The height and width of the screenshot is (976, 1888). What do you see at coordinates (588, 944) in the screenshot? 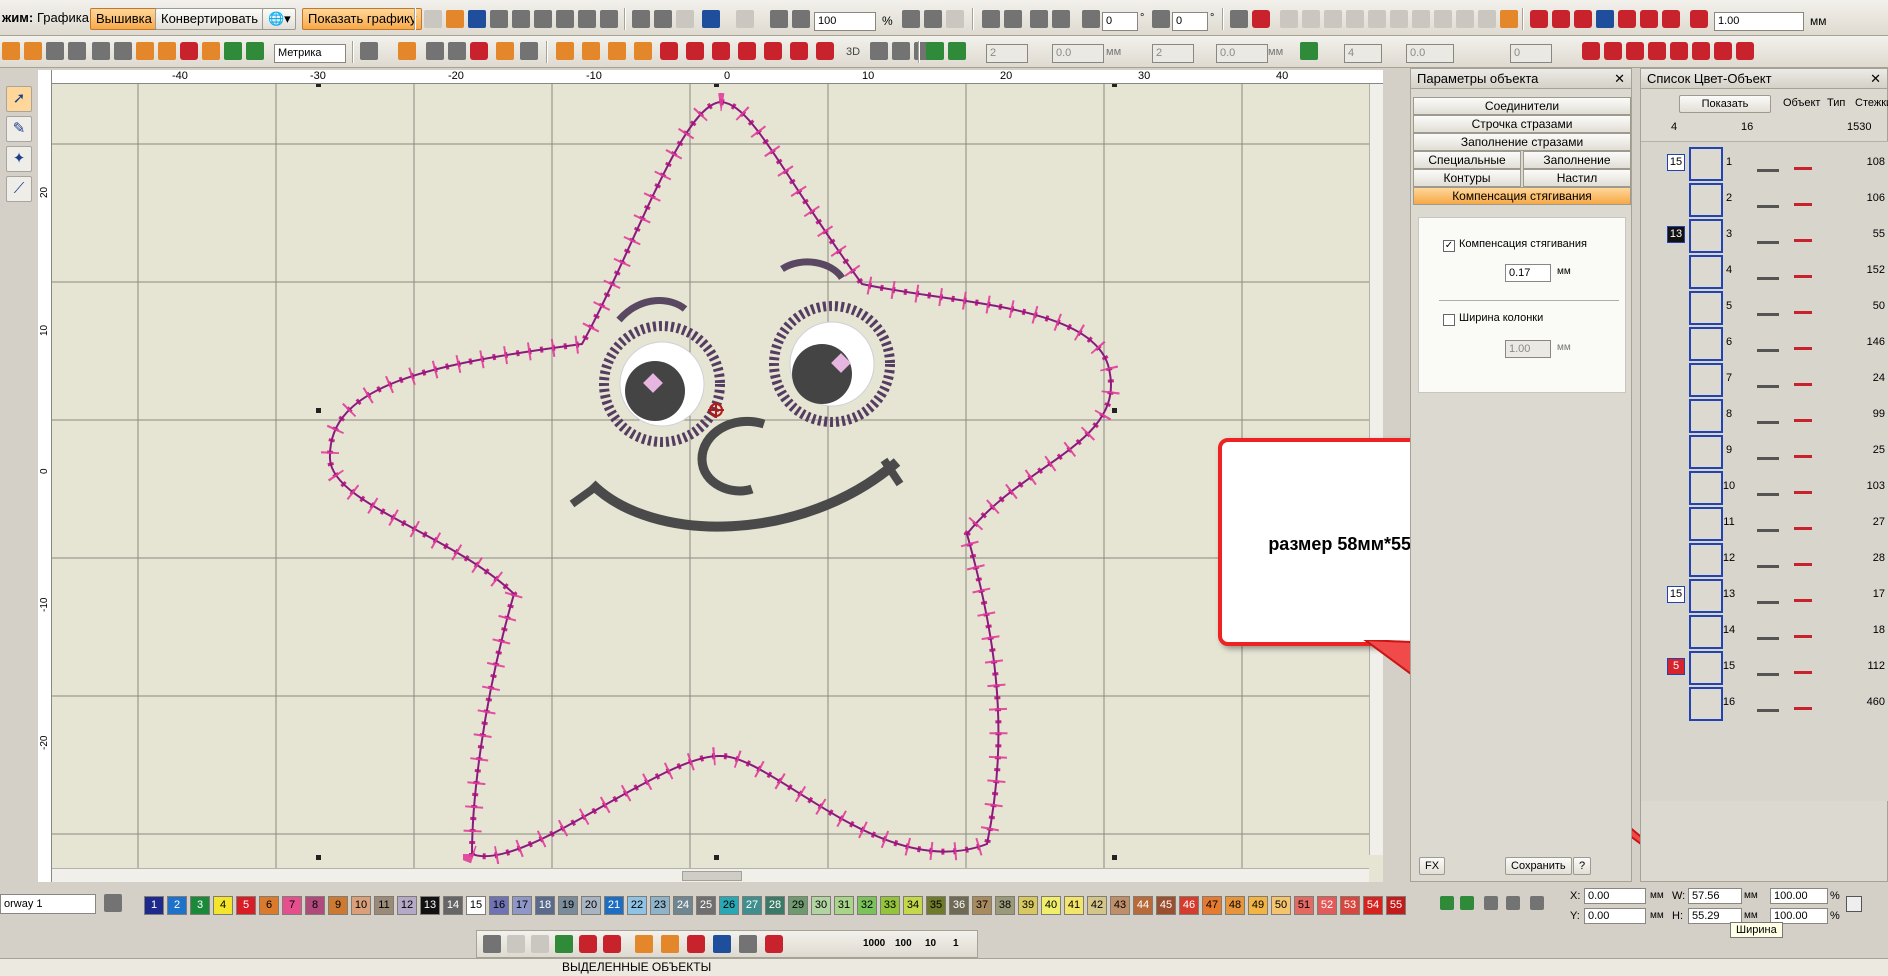
I see `cut-thread-icon` at bounding box center [588, 944].